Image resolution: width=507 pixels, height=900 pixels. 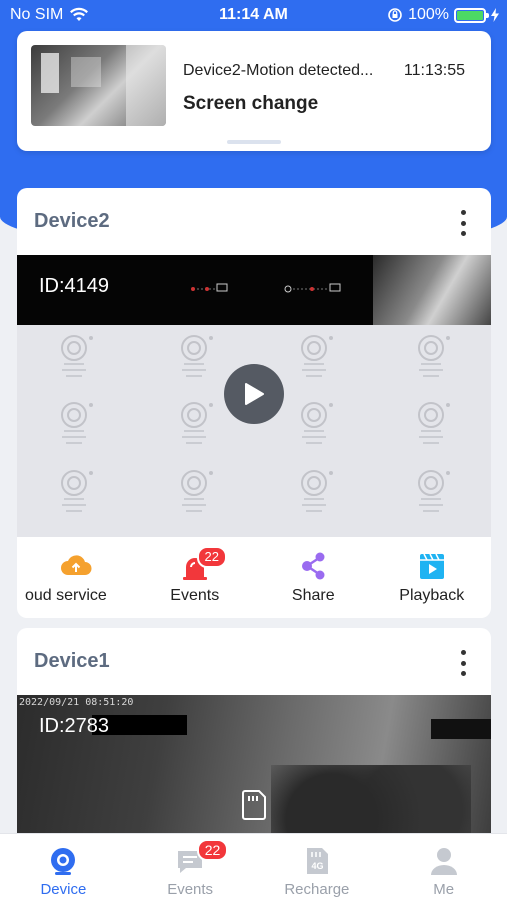 What do you see at coordinates (395, 15) in the screenshot?
I see `orientation-lock-icon` at bounding box center [395, 15].